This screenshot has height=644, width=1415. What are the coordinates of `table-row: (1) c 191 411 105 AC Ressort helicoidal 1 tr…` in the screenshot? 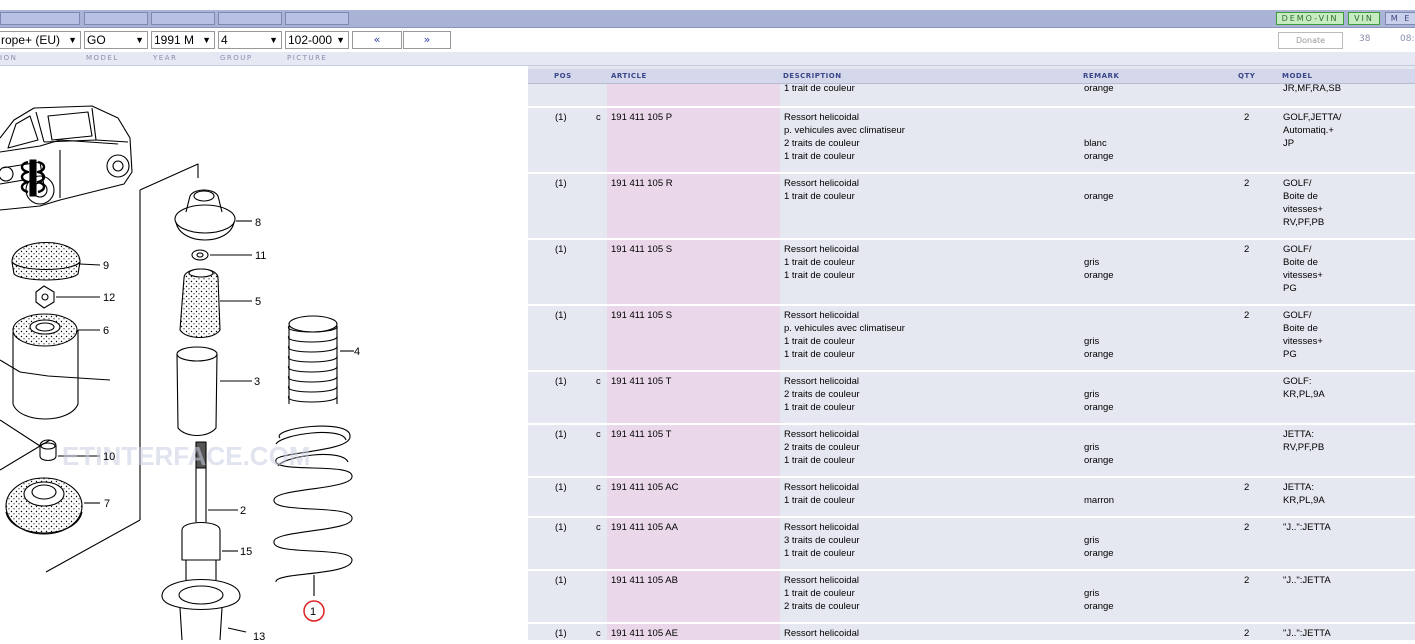 It's located at (971, 498).